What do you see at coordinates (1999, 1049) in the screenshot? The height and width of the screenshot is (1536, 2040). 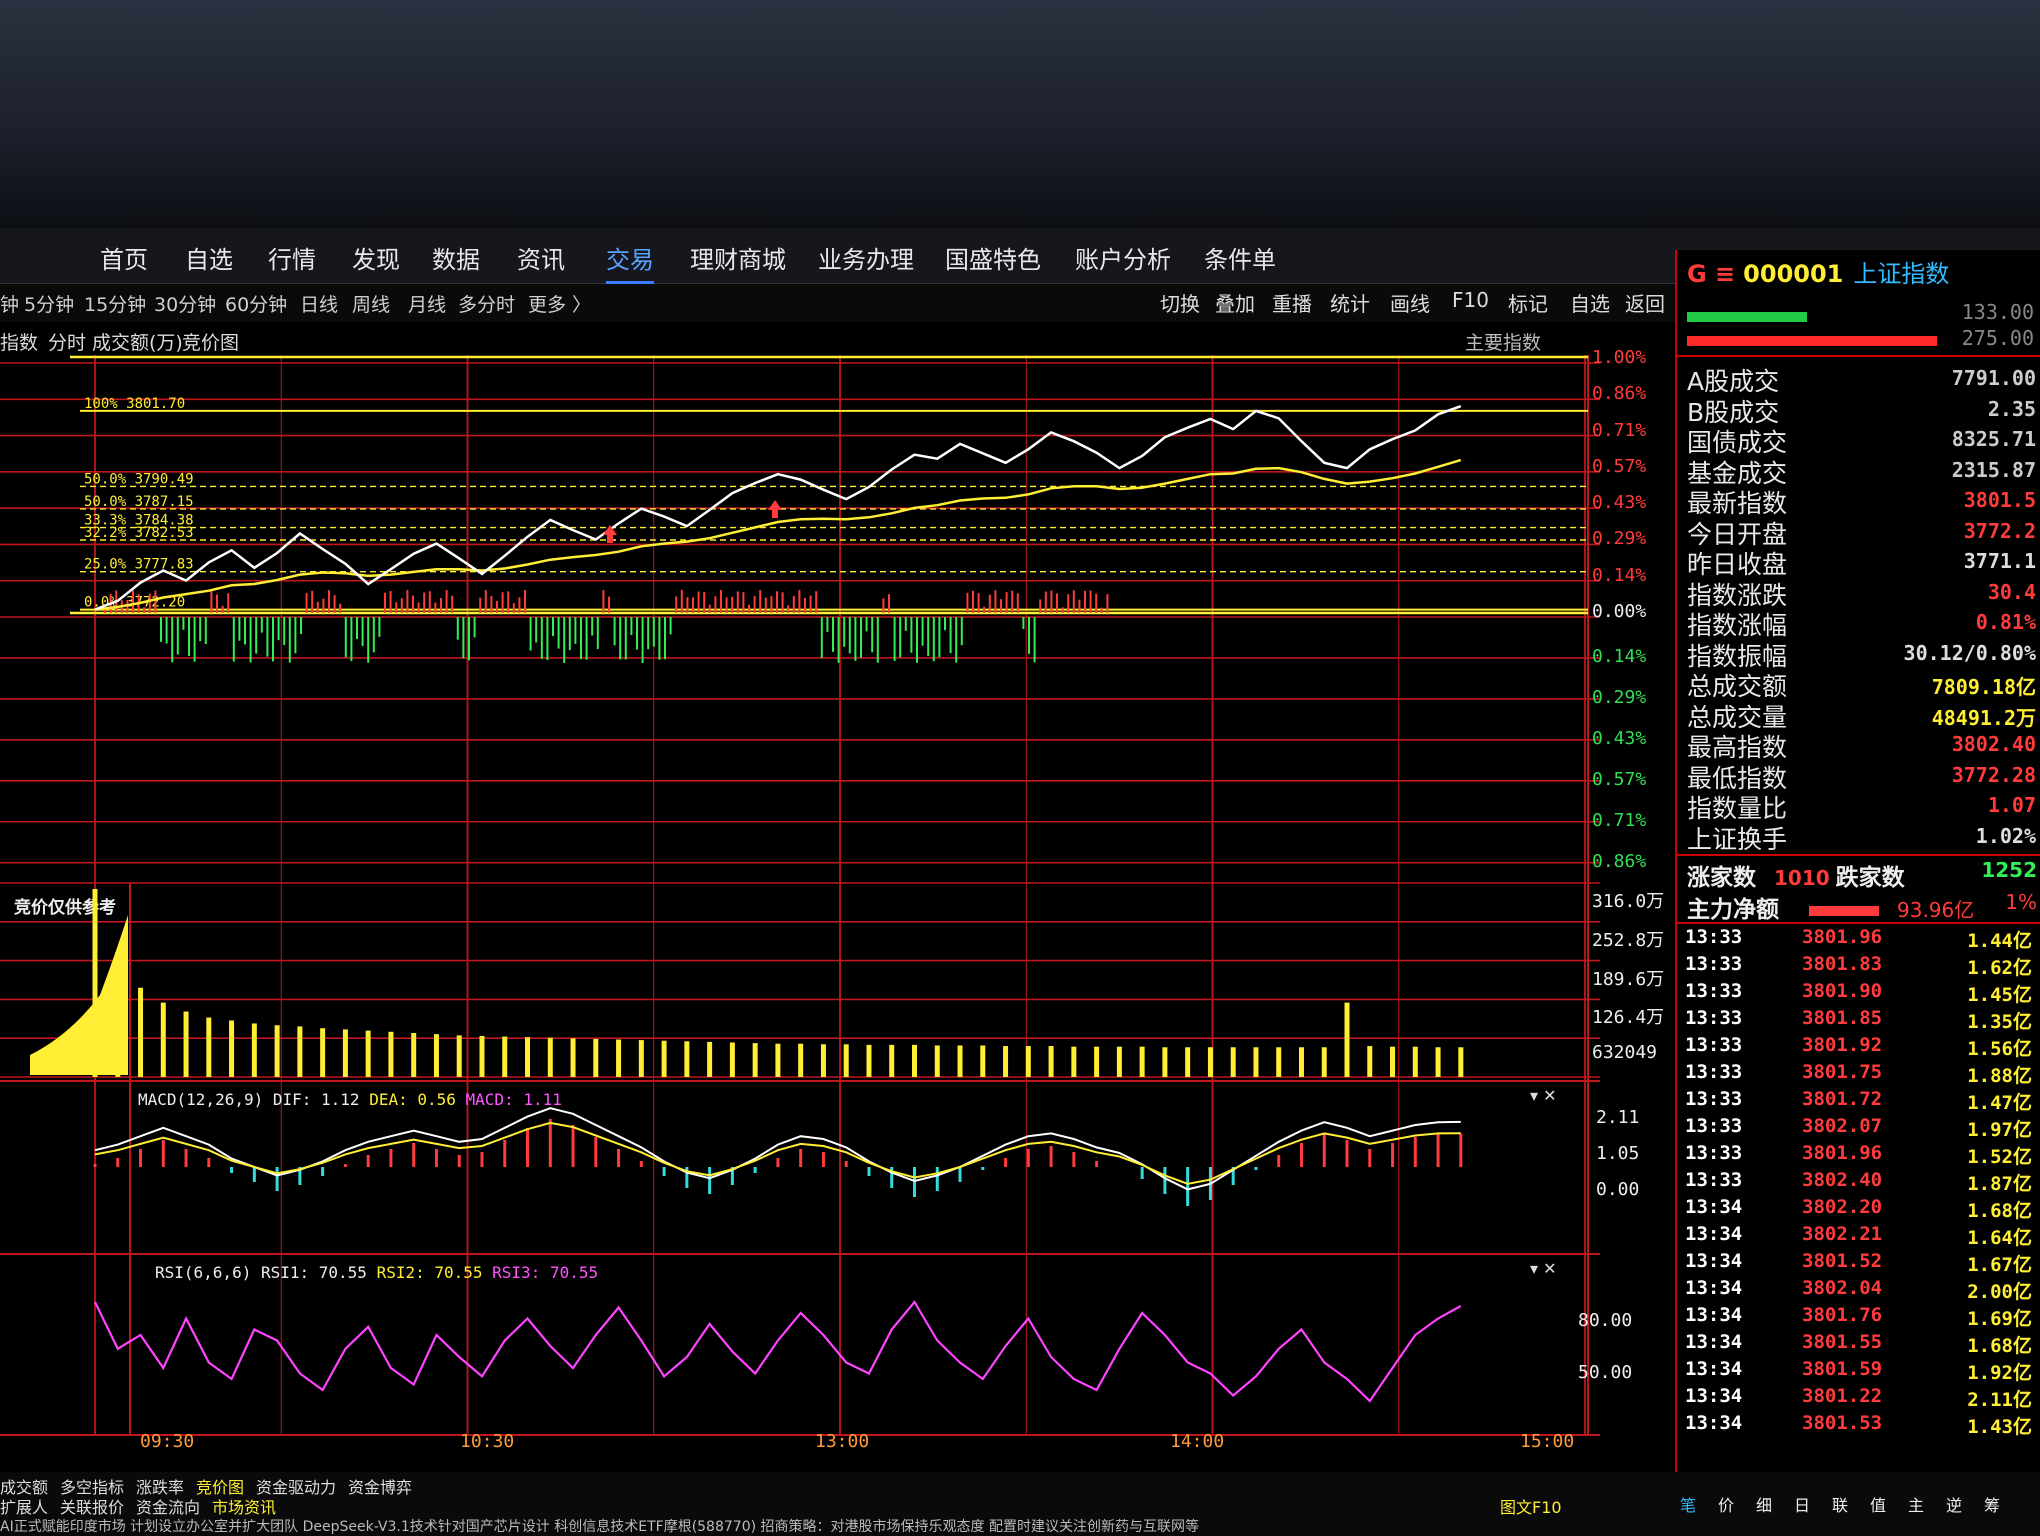 I see `tick-amount: 1.56亿` at bounding box center [1999, 1049].